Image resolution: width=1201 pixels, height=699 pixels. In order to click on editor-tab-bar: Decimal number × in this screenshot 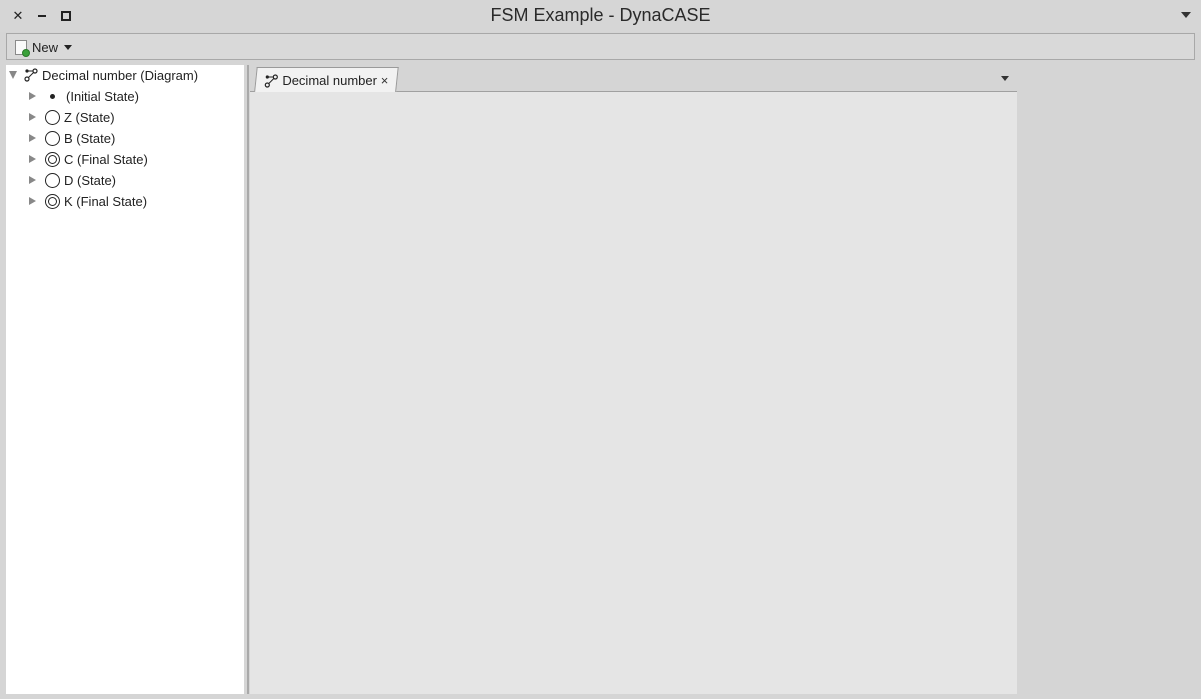, I will do `click(633, 79)`.